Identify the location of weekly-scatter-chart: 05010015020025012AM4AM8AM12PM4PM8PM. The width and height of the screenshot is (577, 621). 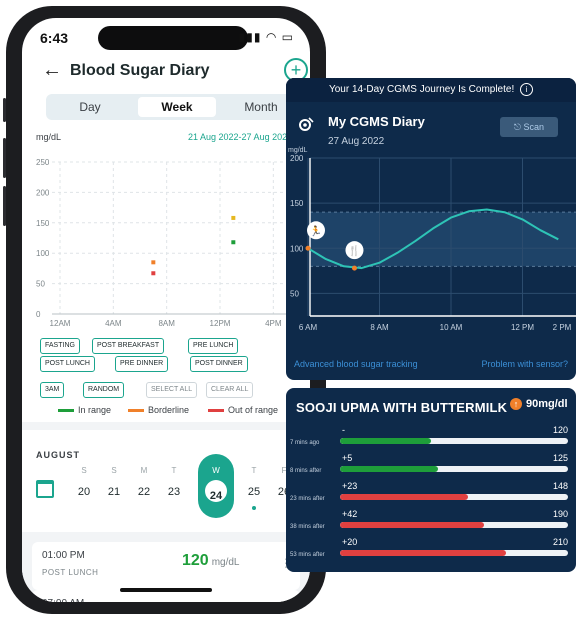
(173, 243).